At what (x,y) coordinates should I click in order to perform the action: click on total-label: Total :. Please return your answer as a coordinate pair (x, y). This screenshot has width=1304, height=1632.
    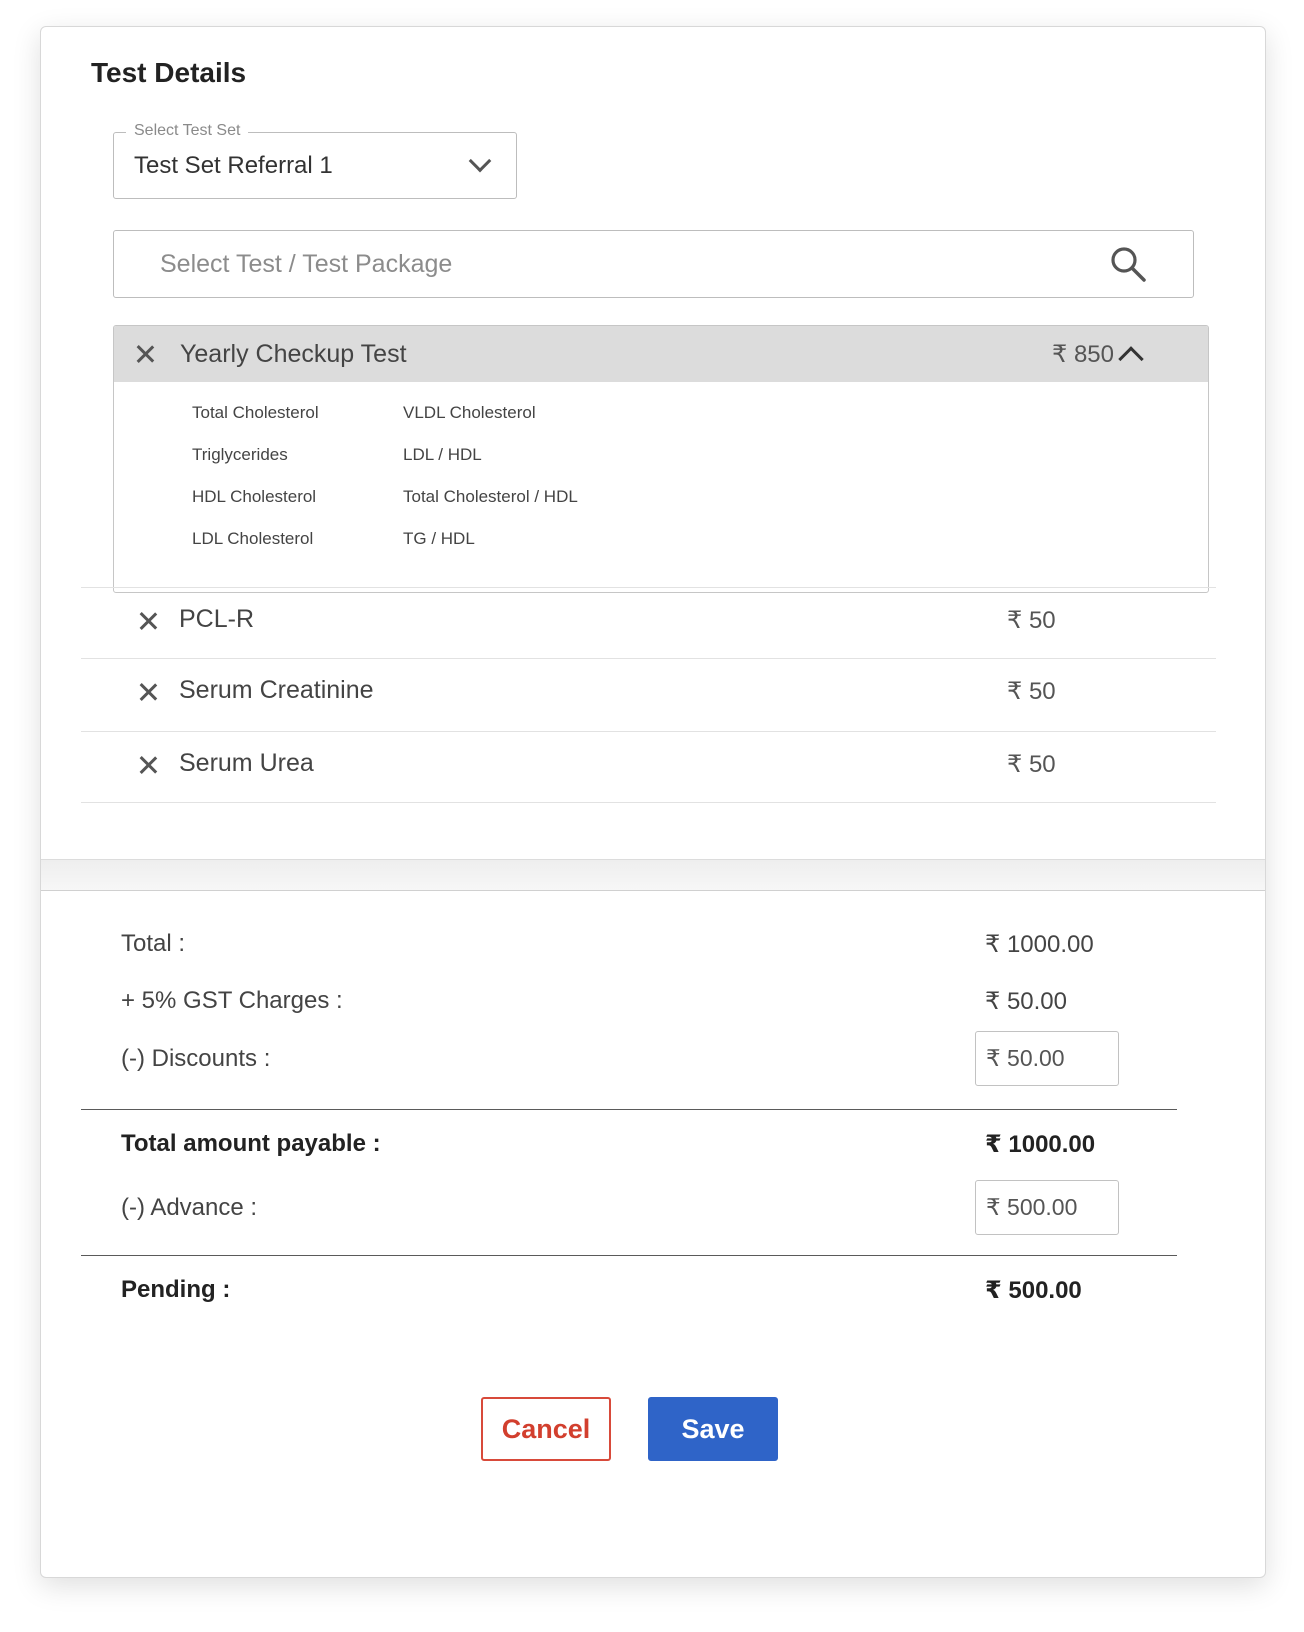
    Looking at the image, I should click on (153, 943).